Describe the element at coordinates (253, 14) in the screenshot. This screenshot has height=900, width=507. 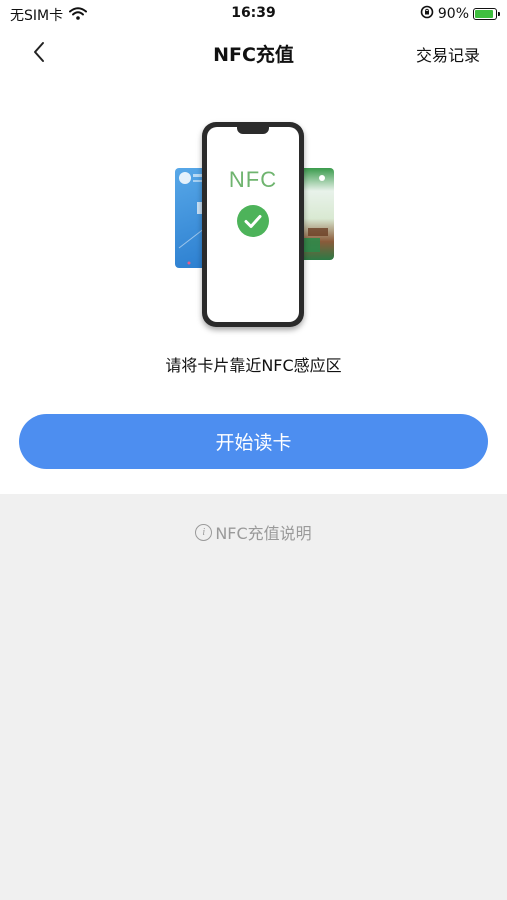
I see `status-bar: 无SIM卡 16:39 90%` at that location.